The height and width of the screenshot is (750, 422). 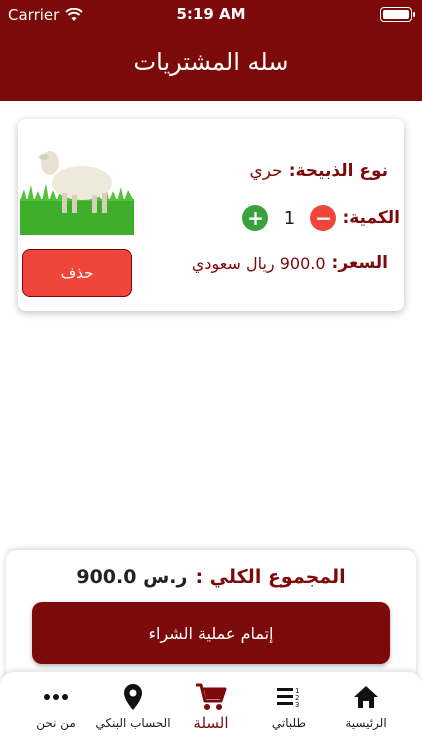 I want to click on tab-cart: السلة, so click(x=211, y=712).